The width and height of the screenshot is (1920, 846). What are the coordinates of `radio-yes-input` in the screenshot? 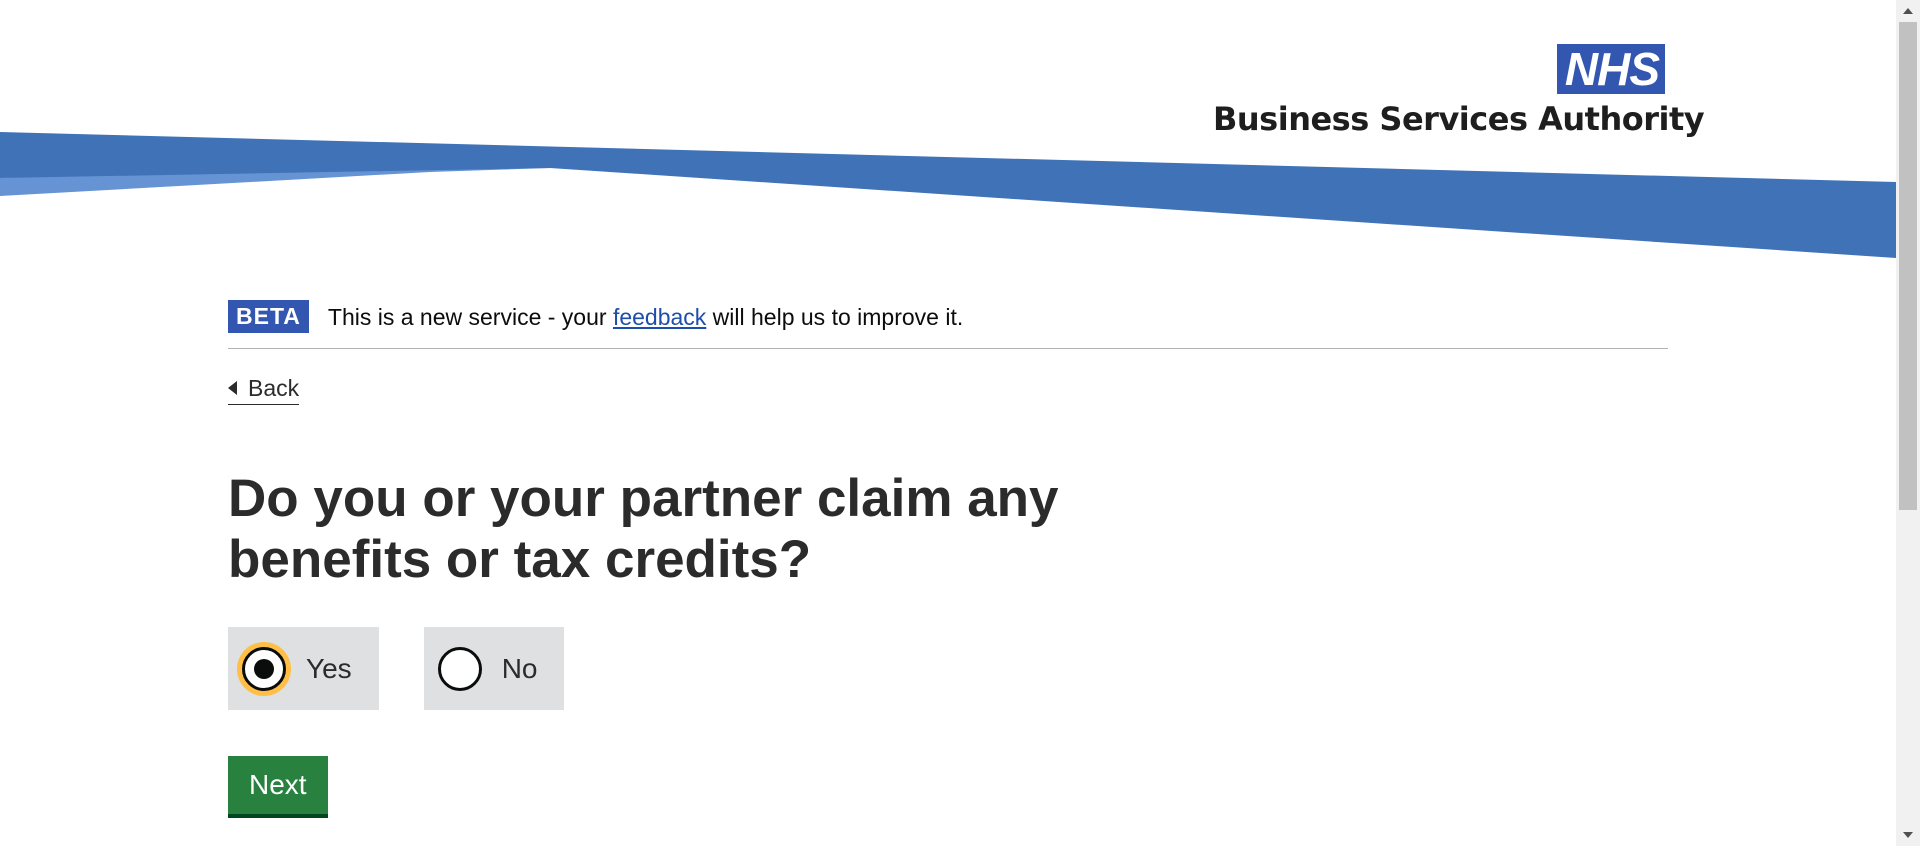 It's located at (264, 668).